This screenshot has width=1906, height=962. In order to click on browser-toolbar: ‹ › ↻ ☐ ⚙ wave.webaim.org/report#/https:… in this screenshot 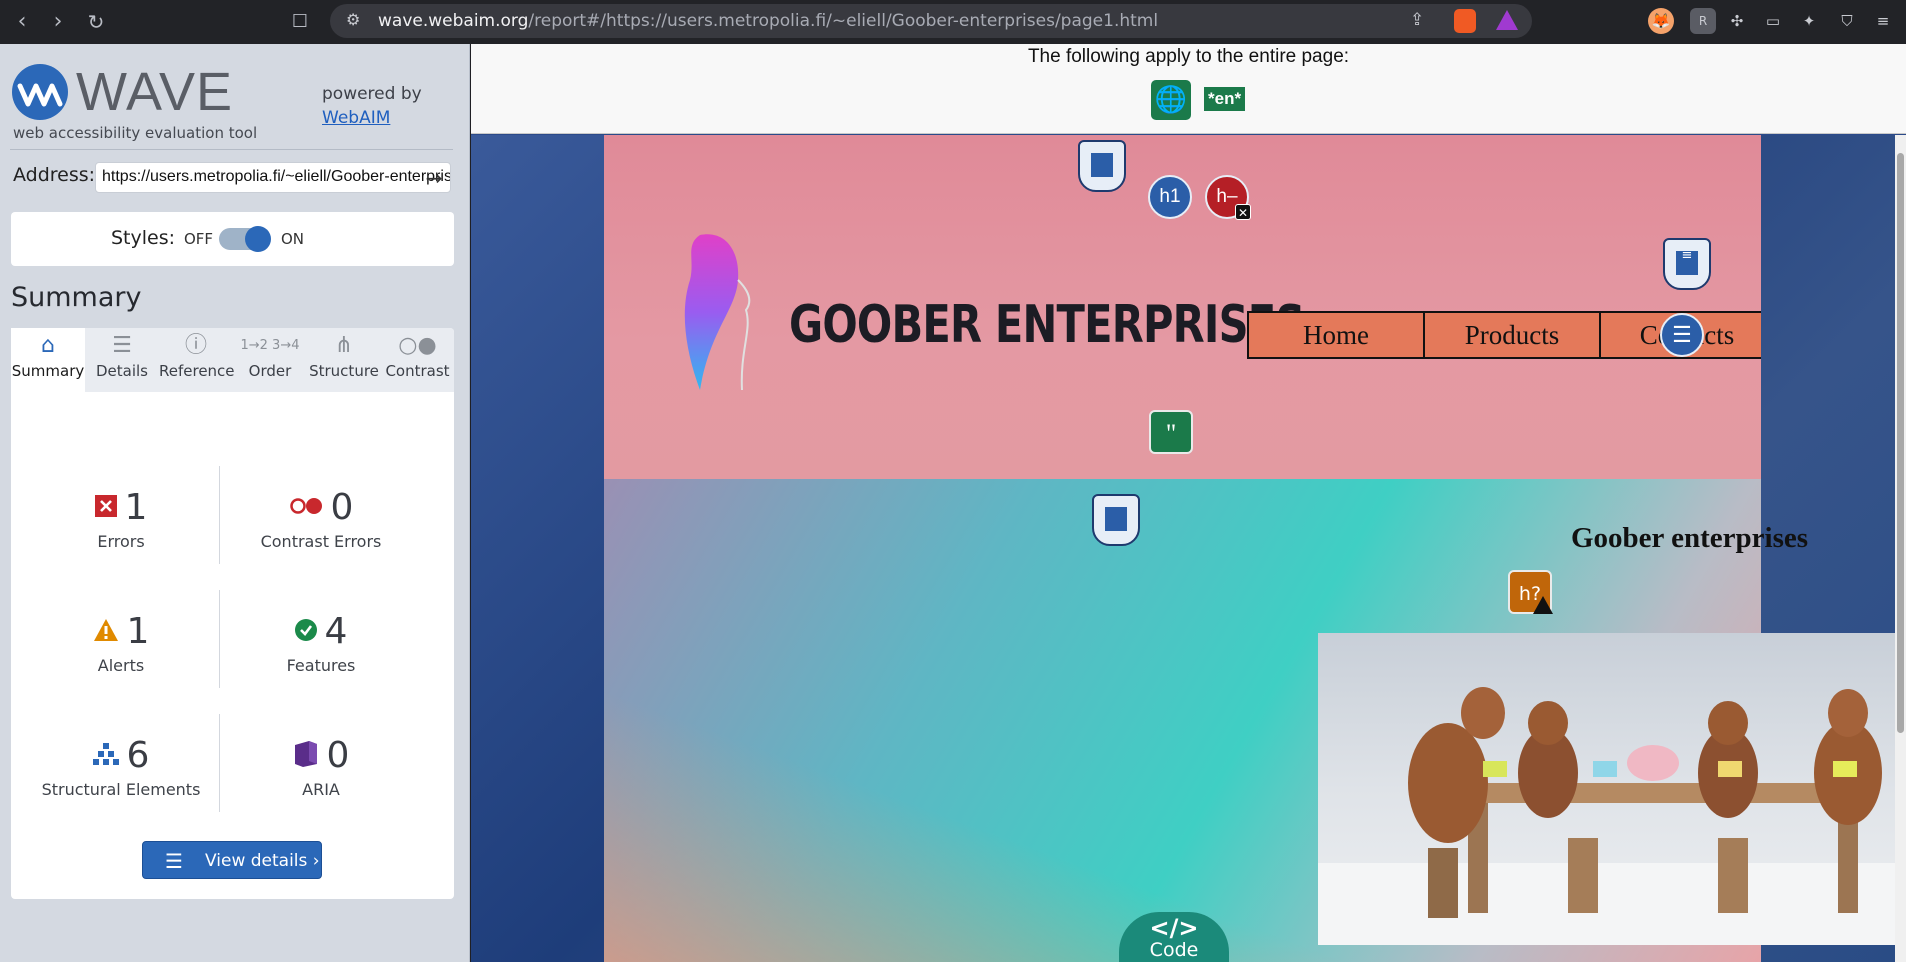, I will do `click(953, 22)`.